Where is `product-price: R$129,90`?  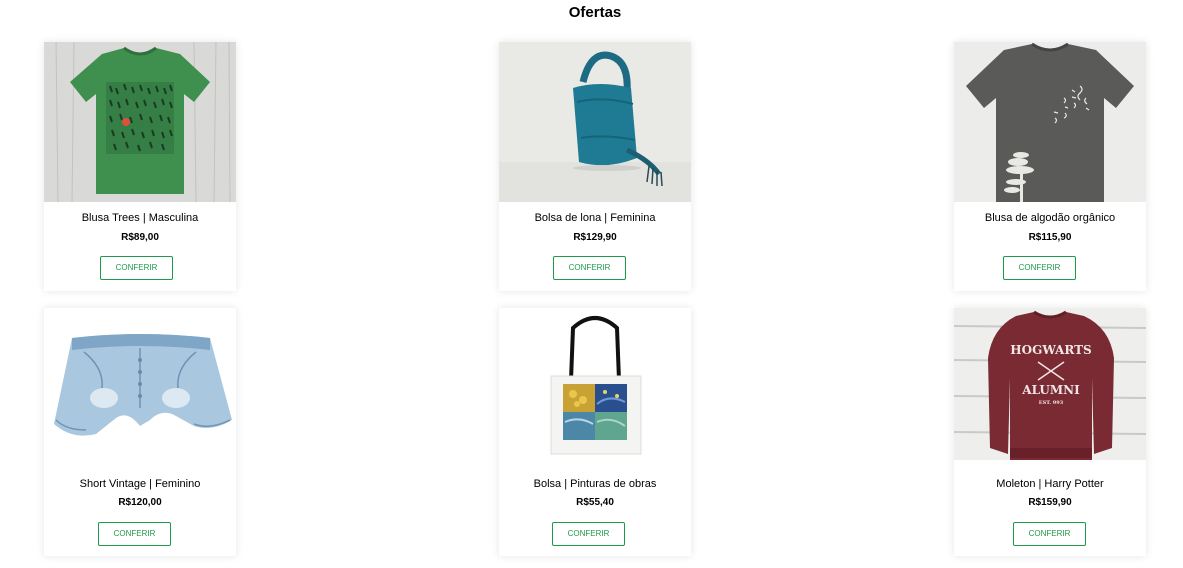 product-price: R$129,90 is located at coordinates (595, 237).